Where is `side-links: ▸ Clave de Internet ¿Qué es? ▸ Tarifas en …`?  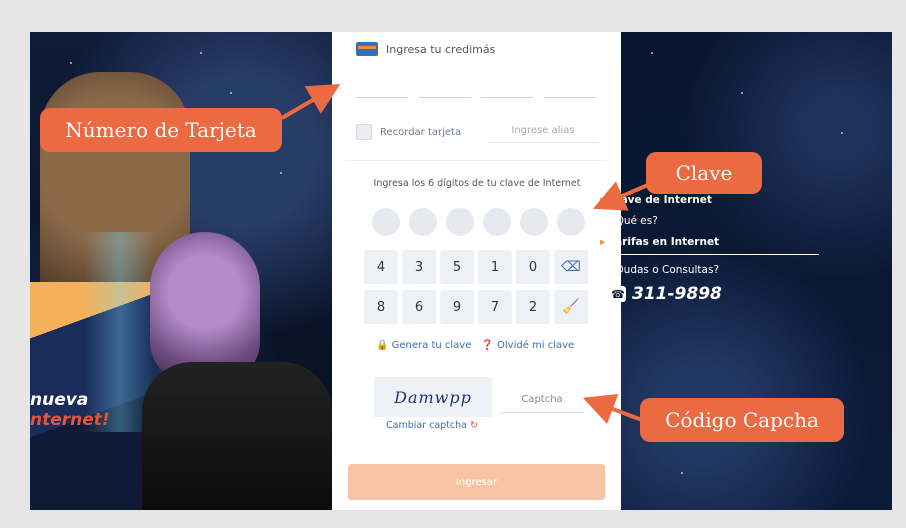 side-links: ▸ Clave de Internet ¿Qué es? ▸ Tarifas en … is located at coordinates (659, 221).